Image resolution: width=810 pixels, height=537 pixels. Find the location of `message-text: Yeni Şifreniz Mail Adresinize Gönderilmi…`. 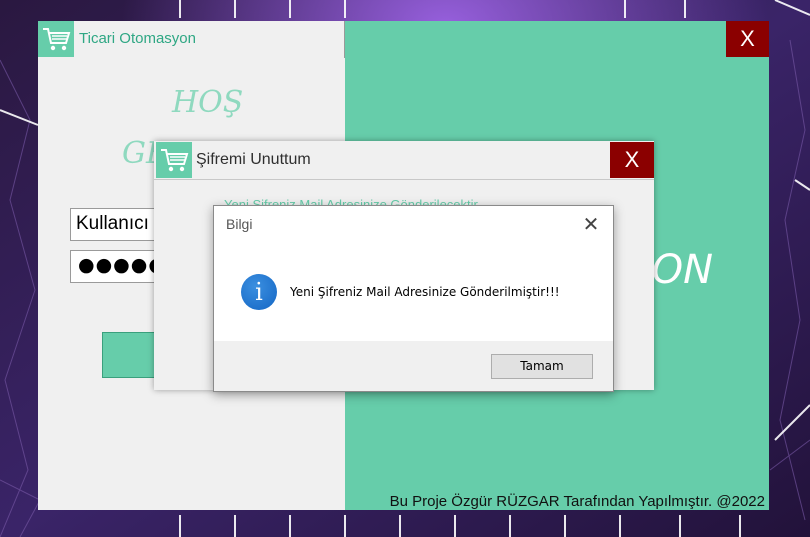

message-text: Yeni Şifreniz Mail Adresinize Gönderilmi… is located at coordinates (425, 292).